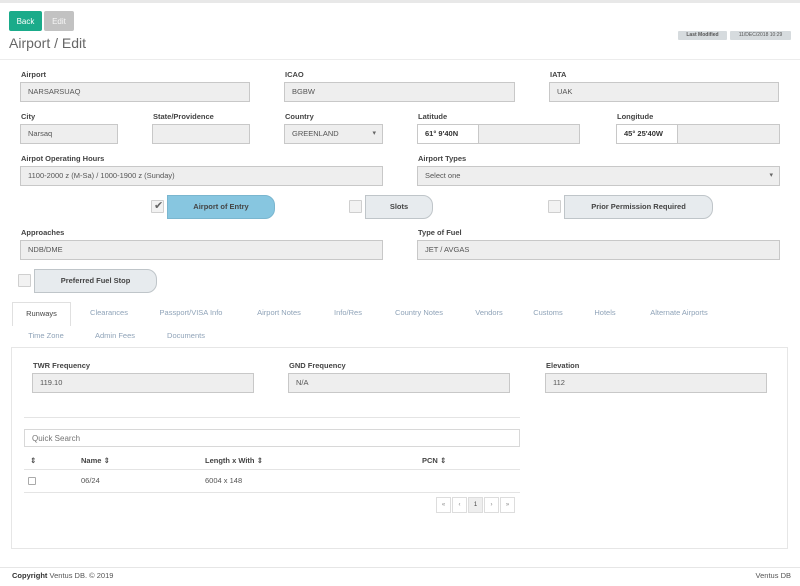  What do you see at coordinates (299, 116) in the screenshot?
I see `country-label: Country` at bounding box center [299, 116].